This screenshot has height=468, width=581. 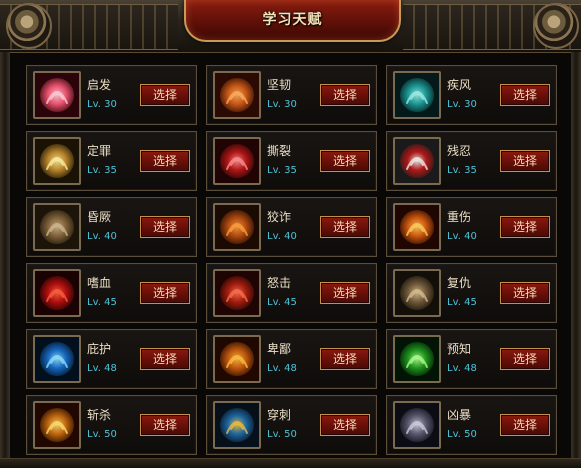 What do you see at coordinates (237, 425) in the screenshot?
I see `shield-emblem-icon` at bounding box center [237, 425].